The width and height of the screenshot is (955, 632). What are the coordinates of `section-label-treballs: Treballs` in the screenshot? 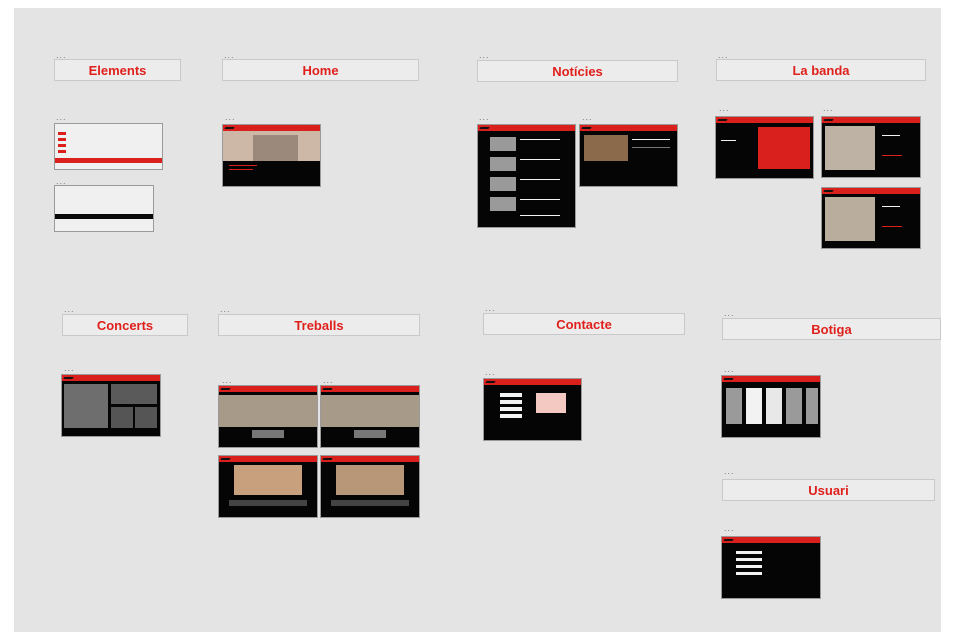 It's located at (319, 325).